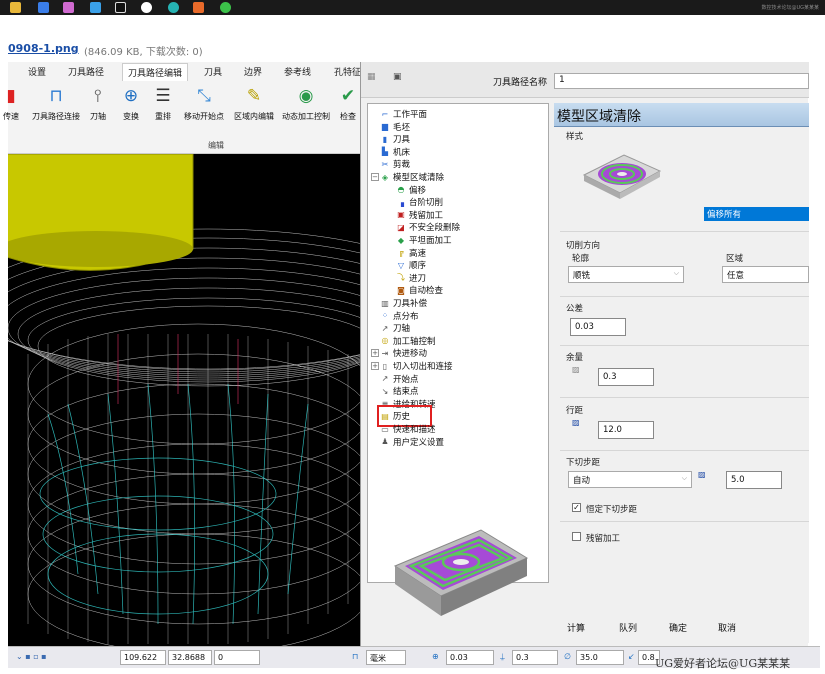 This screenshot has height=674, width=825. What do you see at coordinates (15, 7) in the screenshot?
I see `folder-icon` at bounding box center [15, 7].